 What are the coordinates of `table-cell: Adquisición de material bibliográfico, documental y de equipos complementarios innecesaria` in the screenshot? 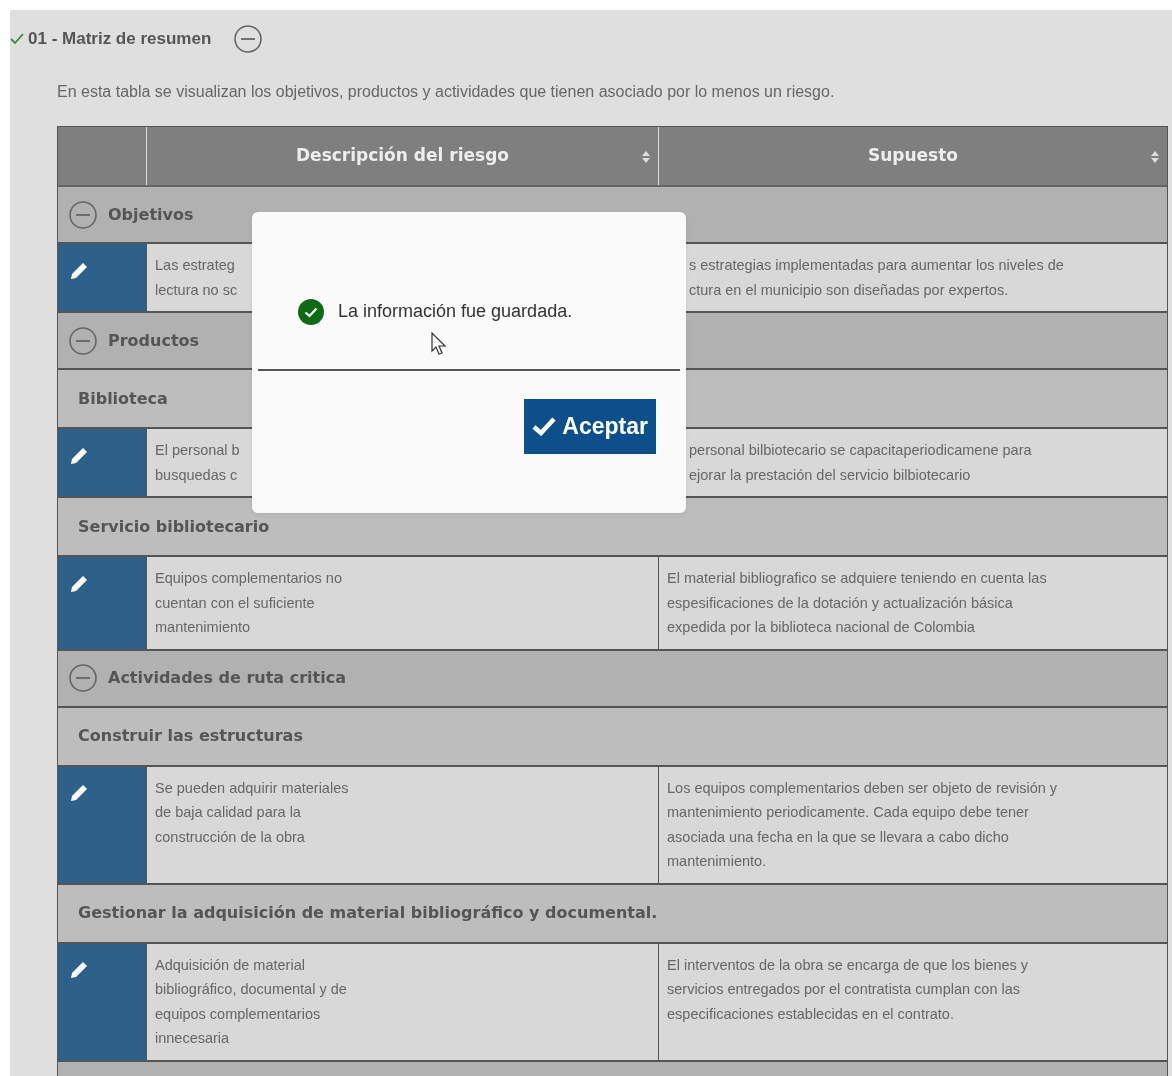 It's located at (402, 1001).